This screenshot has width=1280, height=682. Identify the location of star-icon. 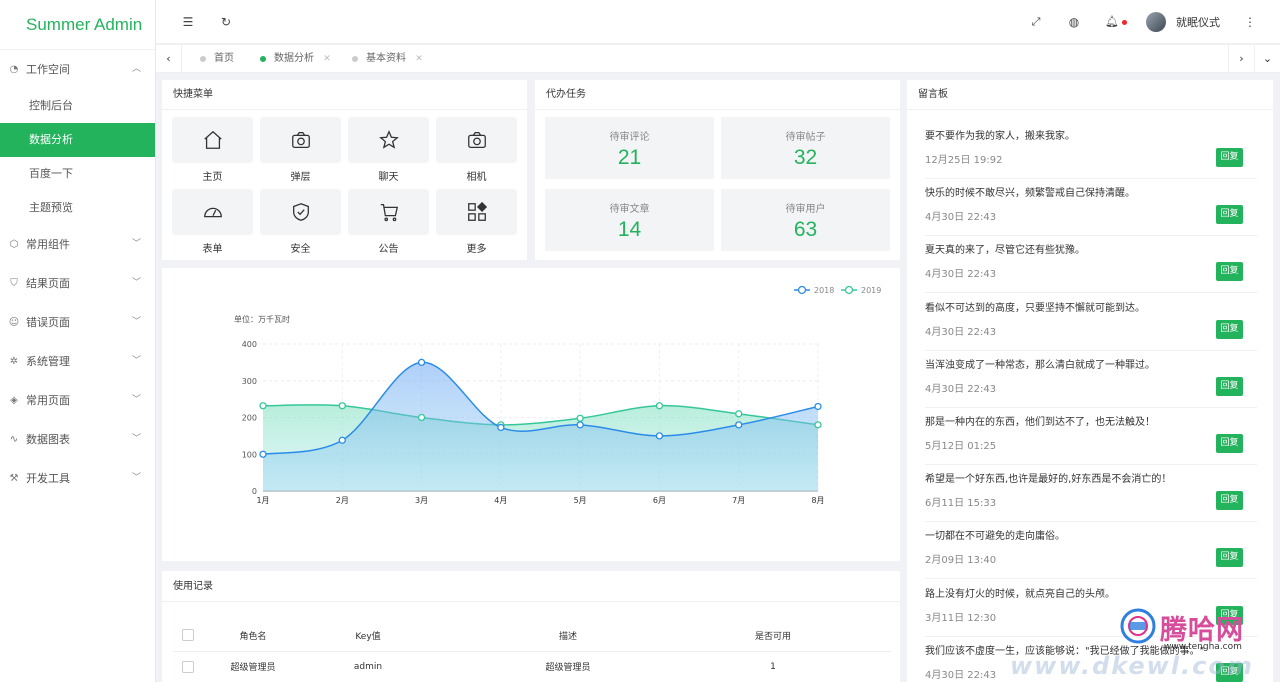
(389, 139).